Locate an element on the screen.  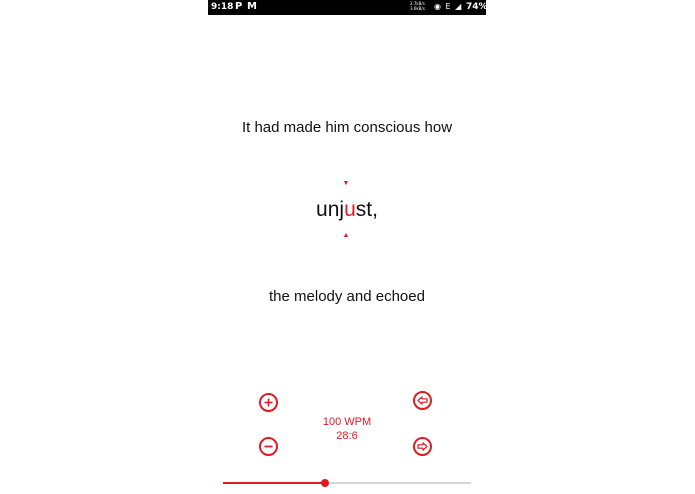
increase-speed-button is located at coordinates (268, 402).